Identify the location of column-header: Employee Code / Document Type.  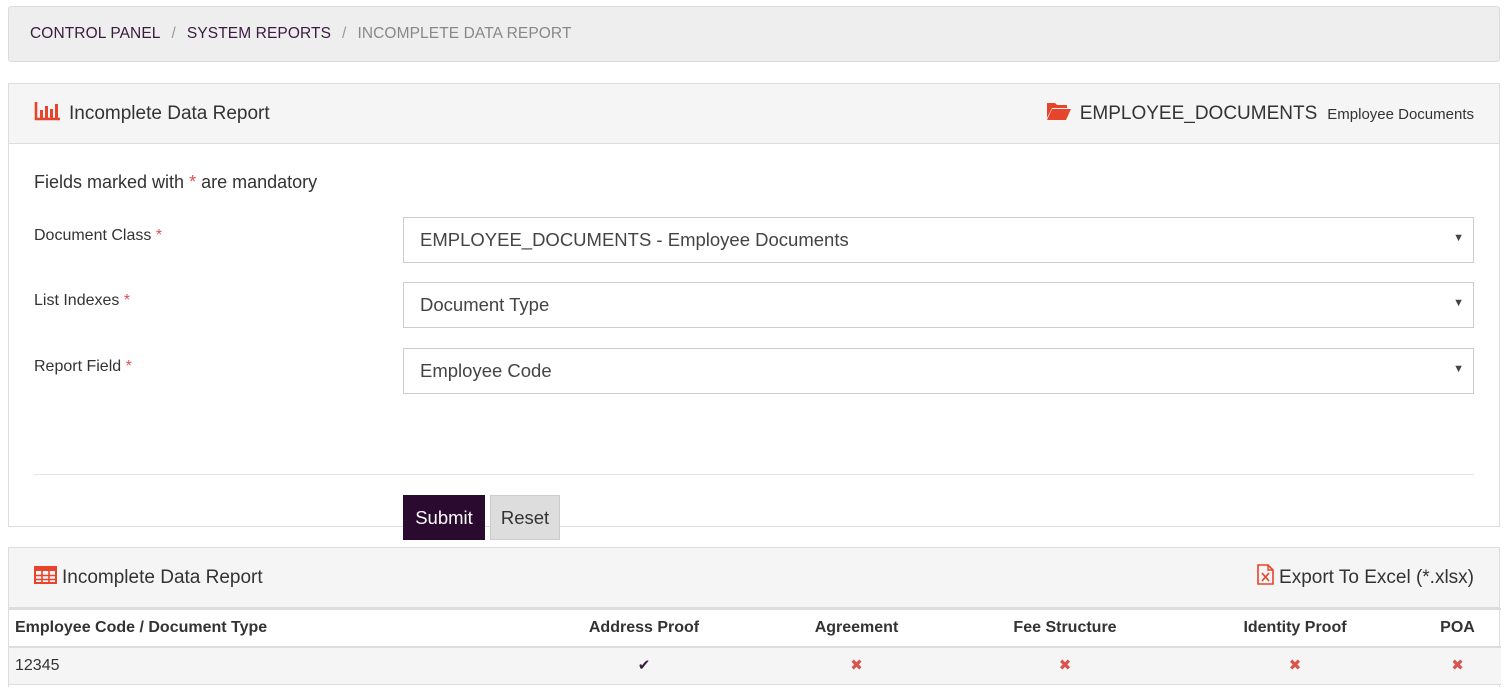
(269, 628).